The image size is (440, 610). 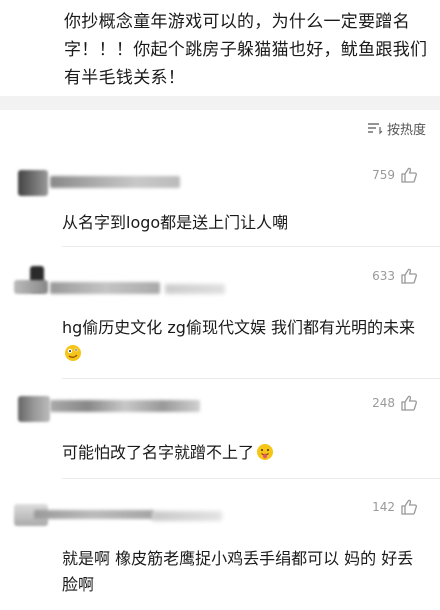 I want to click on like-count: 759, so click(x=383, y=175).